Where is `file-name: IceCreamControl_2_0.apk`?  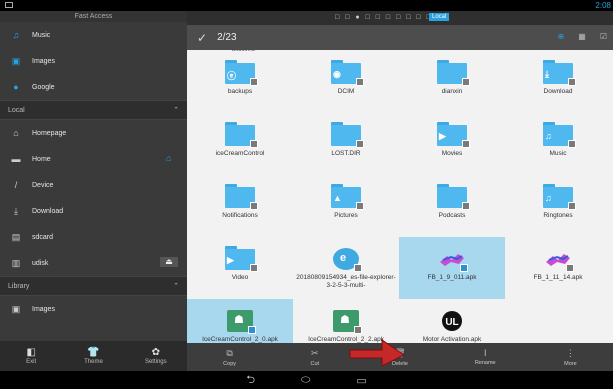
file-name: IceCreamControl_2_0.apk is located at coordinates (240, 339).